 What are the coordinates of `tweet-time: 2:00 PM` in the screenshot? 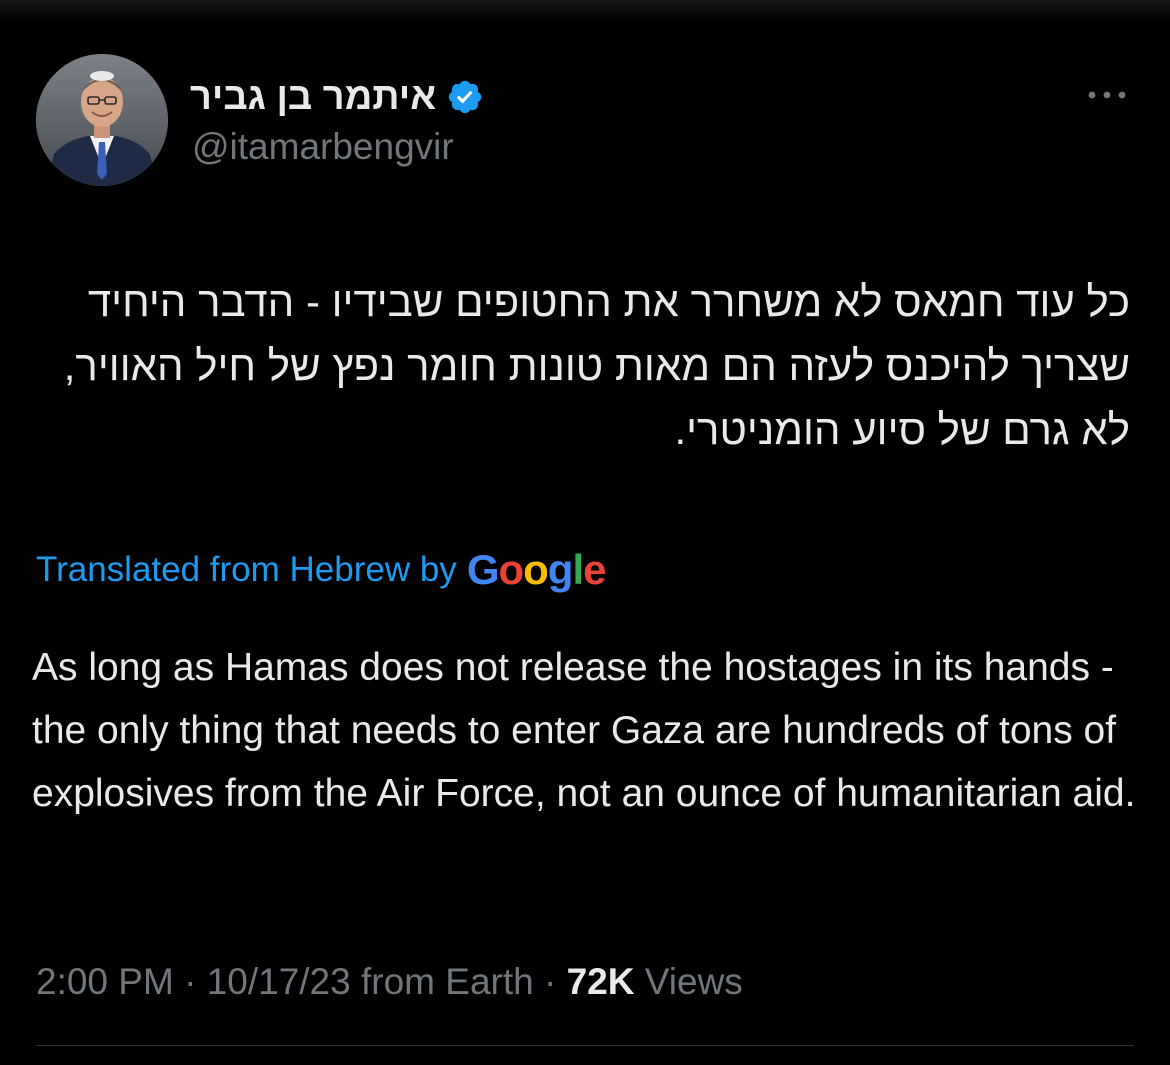 It's located at (105, 982).